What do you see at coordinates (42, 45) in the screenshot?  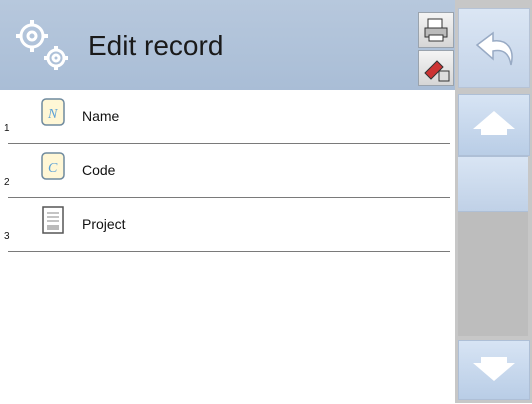 I see `gears-icon` at bounding box center [42, 45].